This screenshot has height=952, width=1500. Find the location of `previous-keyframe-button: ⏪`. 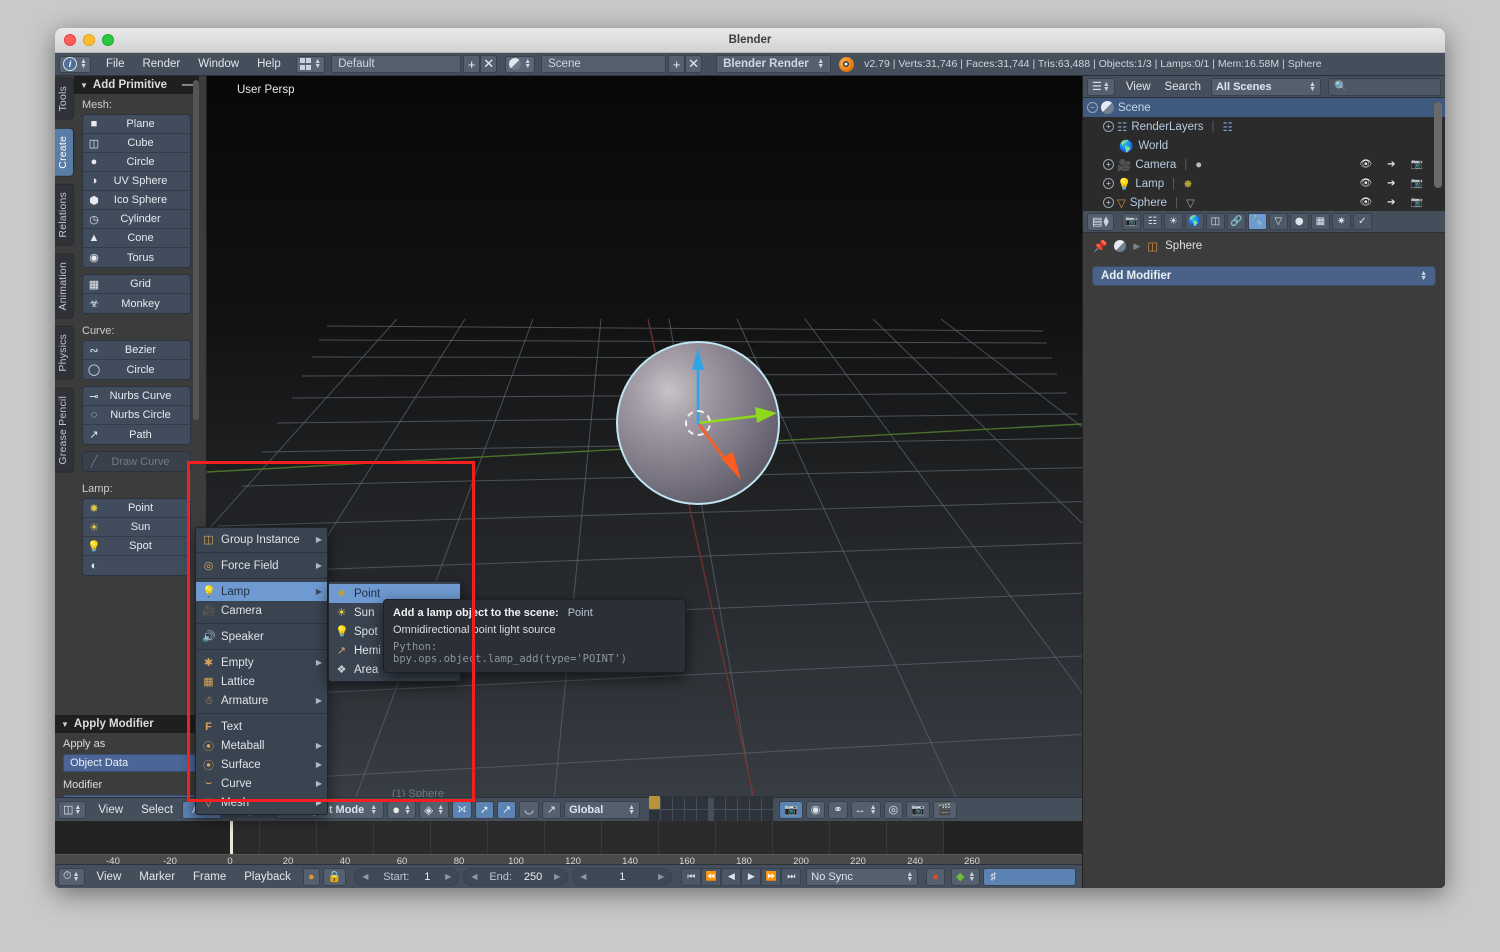

previous-keyframe-button: ⏪ is located at coordinates (711, 876).